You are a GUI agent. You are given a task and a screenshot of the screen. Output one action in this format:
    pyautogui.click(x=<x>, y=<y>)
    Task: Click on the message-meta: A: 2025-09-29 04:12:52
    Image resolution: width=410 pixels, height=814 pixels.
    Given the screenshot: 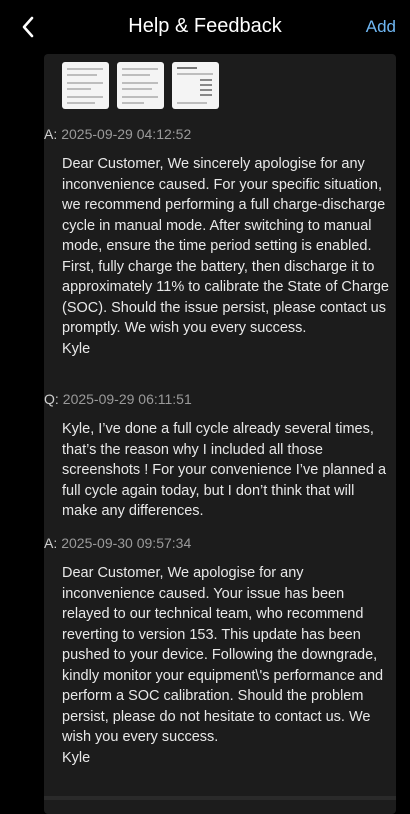 What is the action you would take?
    pyautogui.click(x=117, y=134)
    